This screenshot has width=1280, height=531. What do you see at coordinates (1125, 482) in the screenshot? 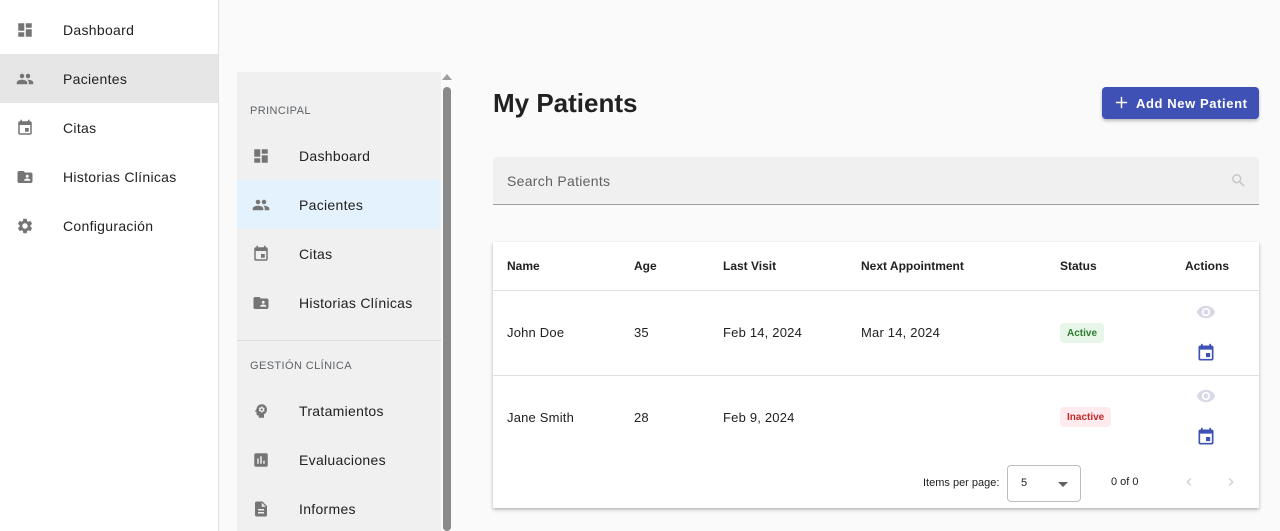
I see `page-range-label: 0 of 0` at bounding box center [1125, 482].